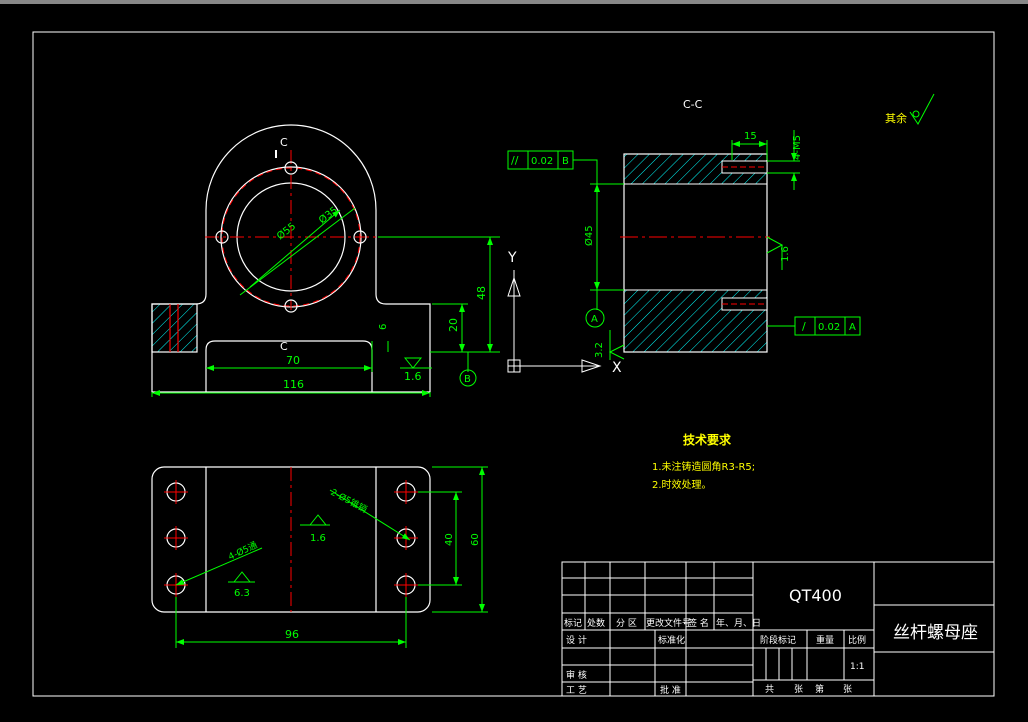 The height and width of the screenshot is (722, 1028). I want to click on rev-header-mark: 标记, so click(573, 623).